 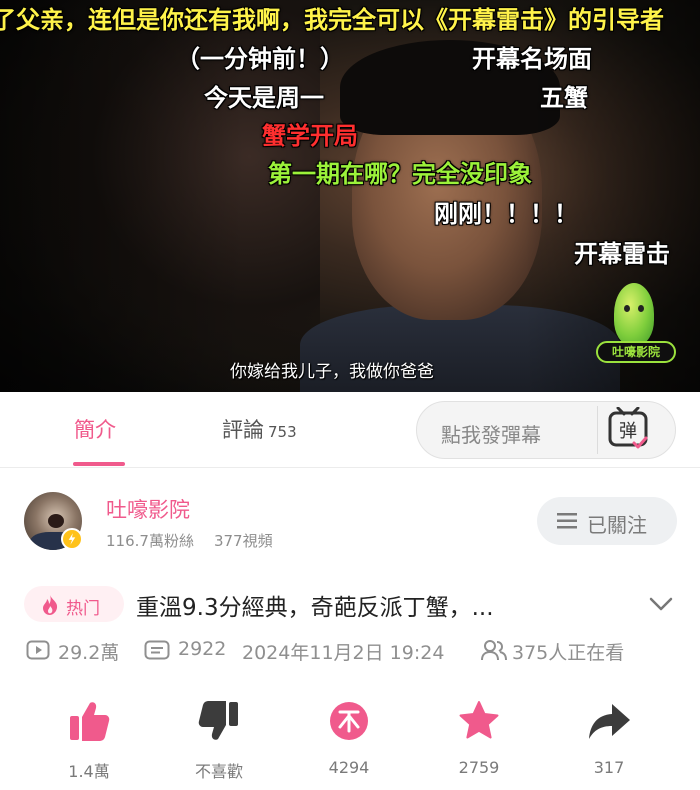 What do you see at coordinates (50, 605) in the screenshot?
I see `flame-icon` at bounding box center [50, 605].